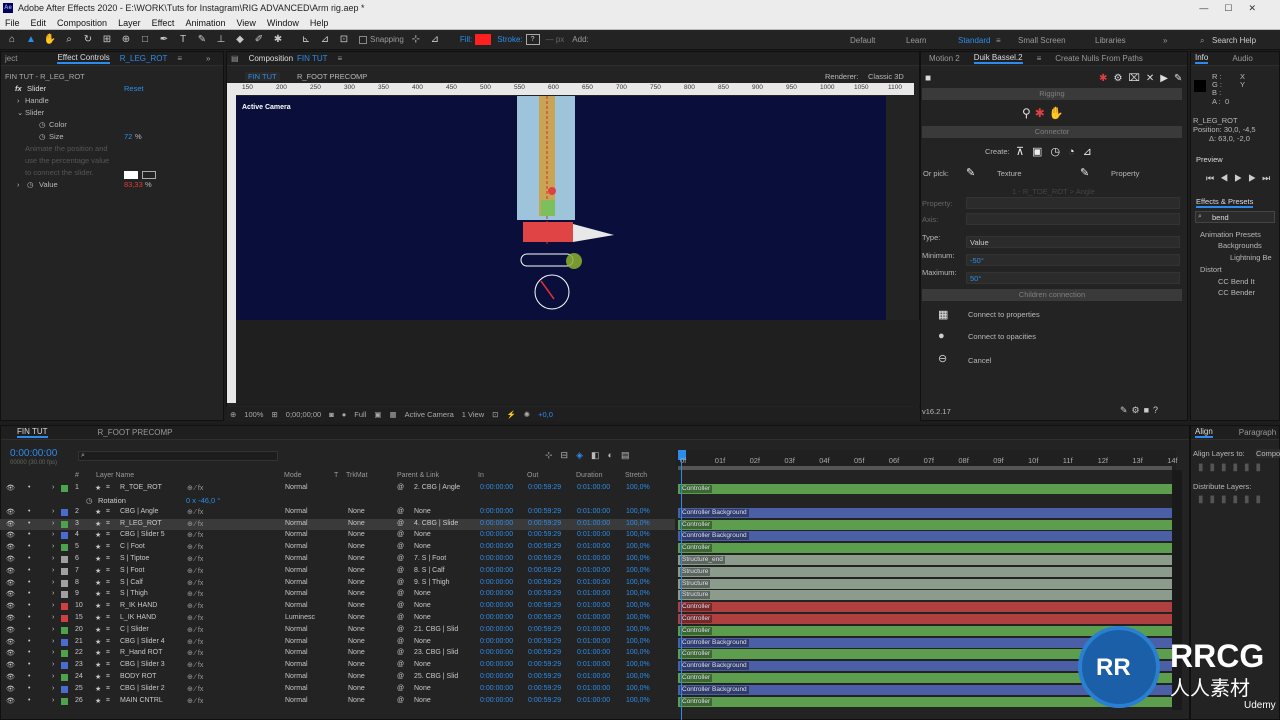  Describe the element at coordinates (138, 617) in the screenshot. I see `layer-name: L_IK HAND` at that location.